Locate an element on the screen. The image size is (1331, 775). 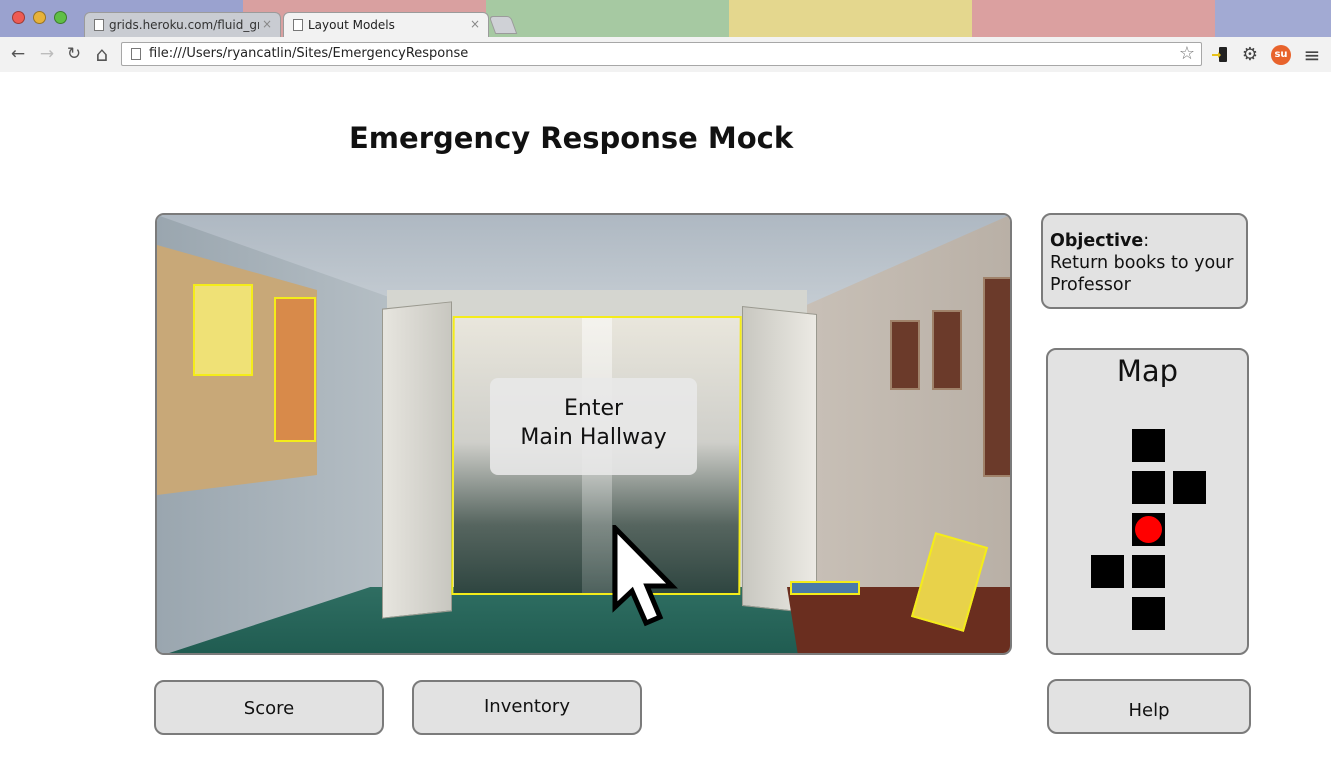
current-location-marker is located at coordinates (1148, 529).